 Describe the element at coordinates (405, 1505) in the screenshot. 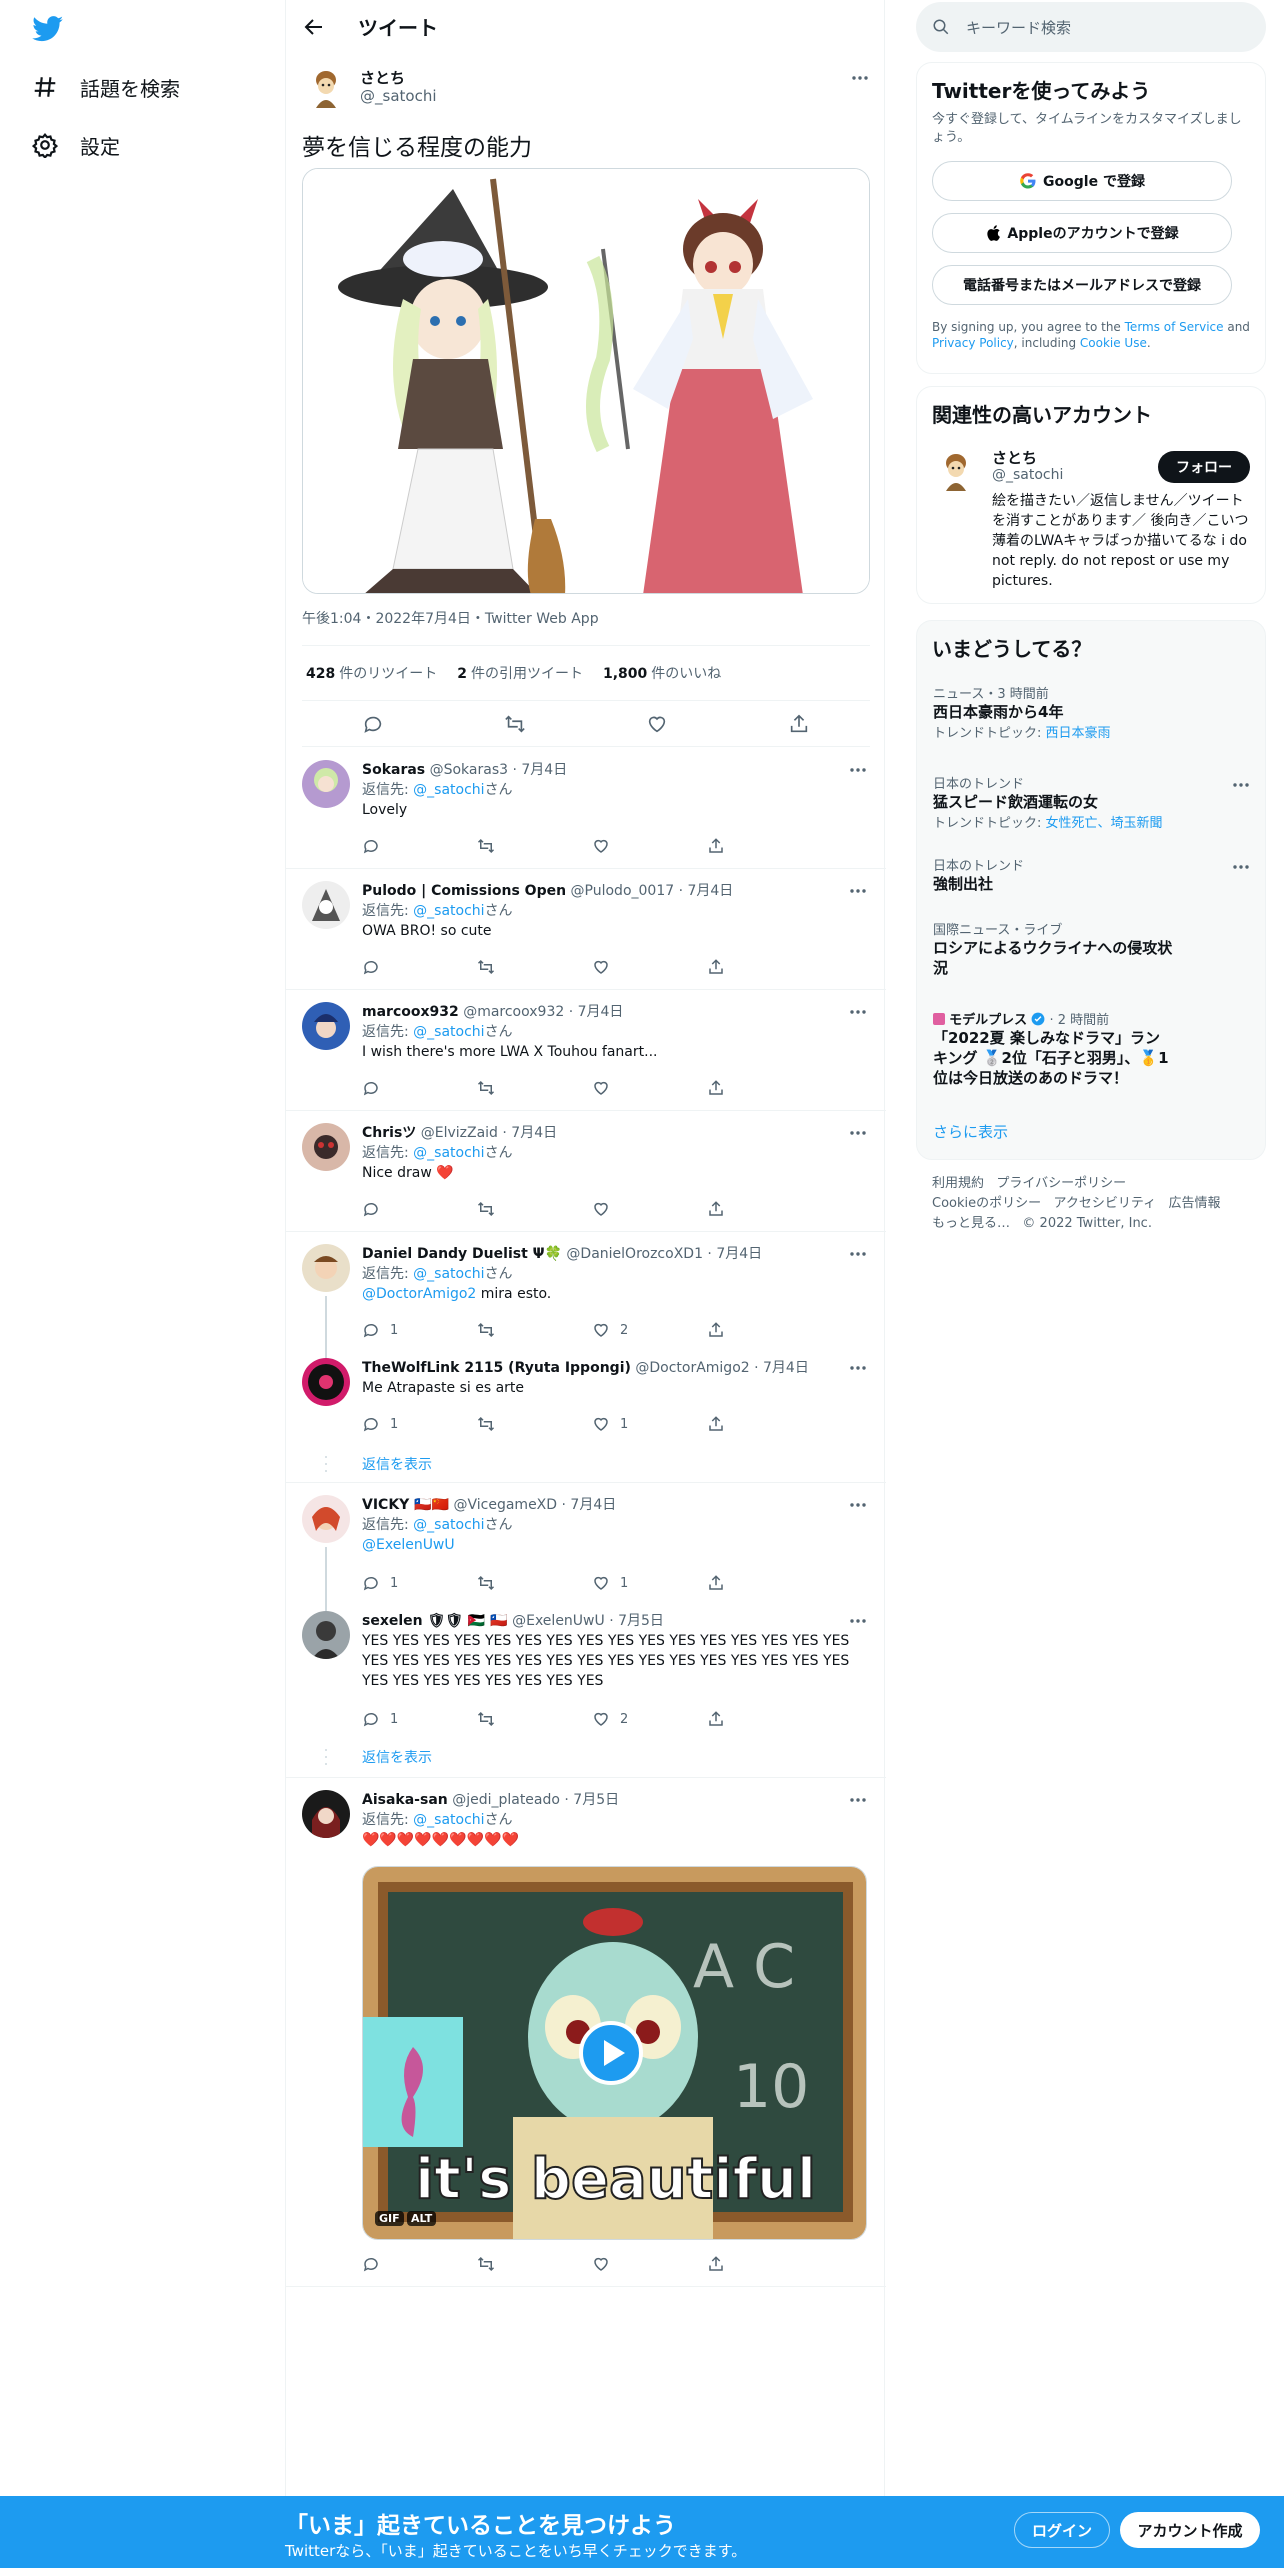

I see `reply-author-name: VICKY 🇨🇱🇨🇳` at that location.